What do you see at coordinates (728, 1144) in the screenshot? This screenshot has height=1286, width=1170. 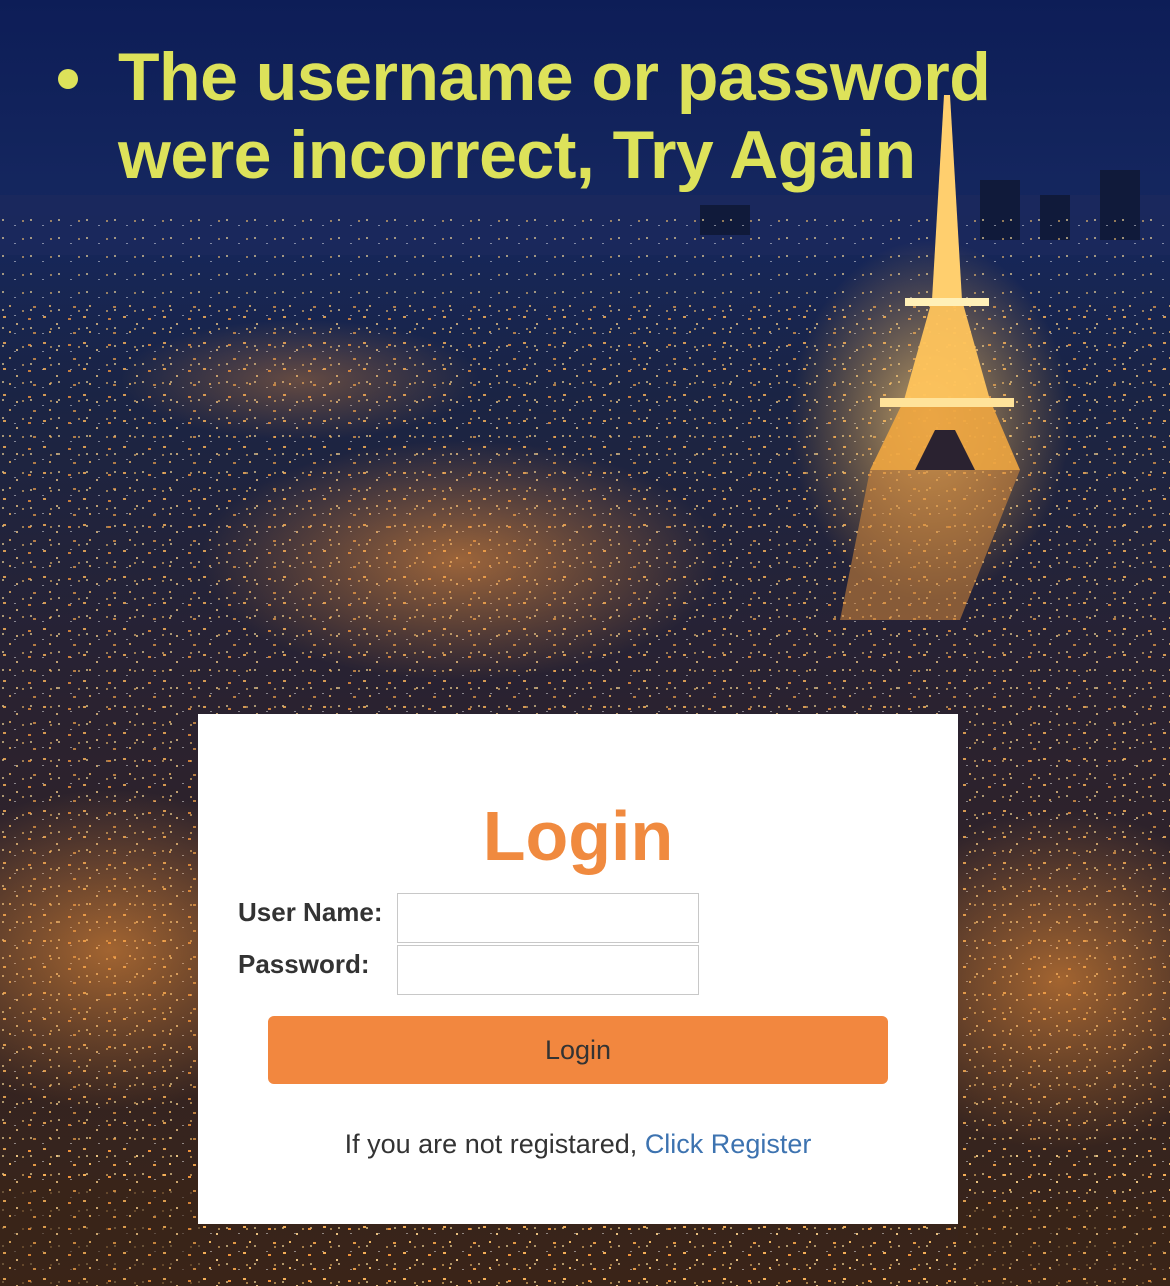 I see `register-link: Click Register` at bounding box center [728, 1144].